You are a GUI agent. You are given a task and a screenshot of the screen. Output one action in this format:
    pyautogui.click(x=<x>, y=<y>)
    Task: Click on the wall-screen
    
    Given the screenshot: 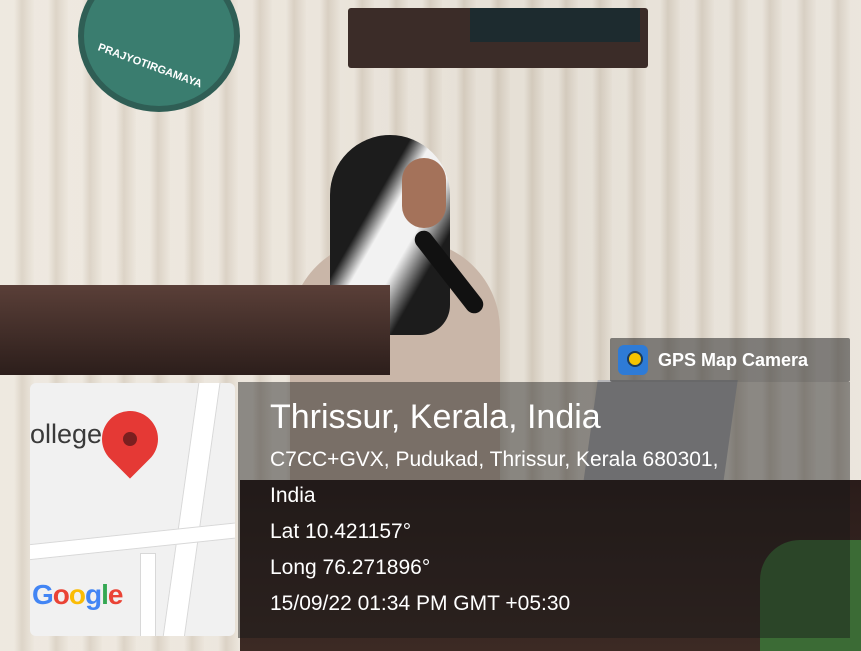 What is the action you would take?
    pyautogui.click(x=555, y=25)
    